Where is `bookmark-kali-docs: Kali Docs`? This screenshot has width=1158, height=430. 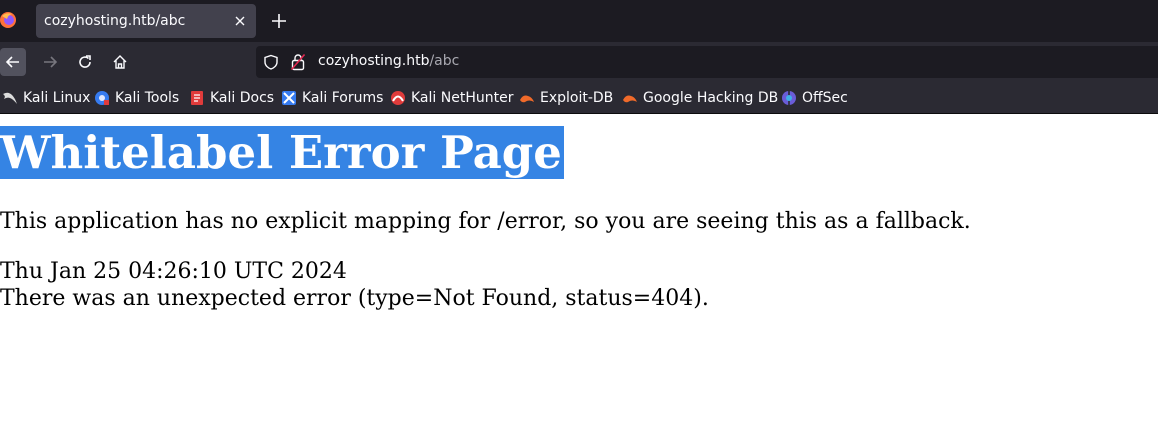
bookmark-kali-docs: Kali Docs is located at coordinates (231, 98).